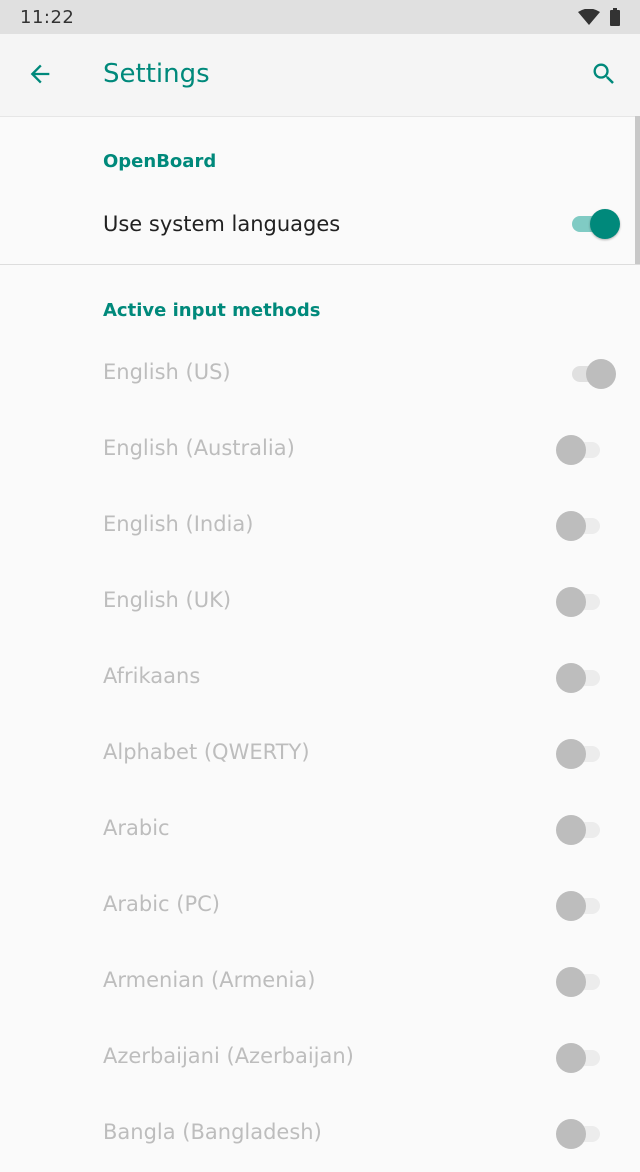 The height and width of the screenshot is (1172, 640). I want to click on language-row-bangla-bangladesh: Bangla (Bangladesh), so click(320, 1134).